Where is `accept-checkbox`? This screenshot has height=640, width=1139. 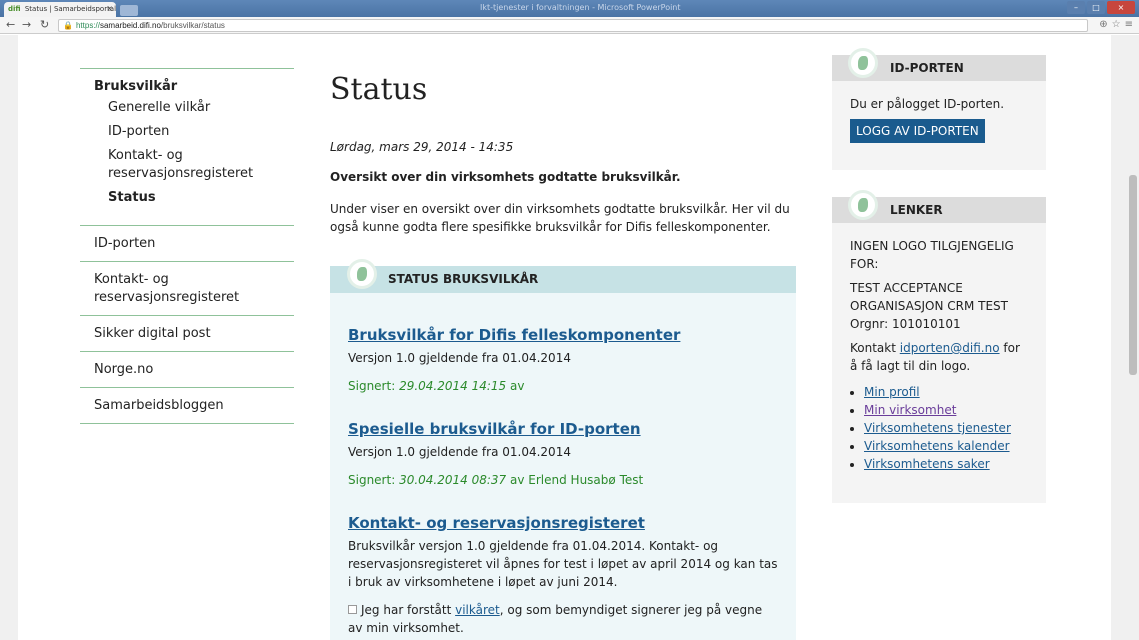
accept-checkbox is located at coordinates (352, 609).